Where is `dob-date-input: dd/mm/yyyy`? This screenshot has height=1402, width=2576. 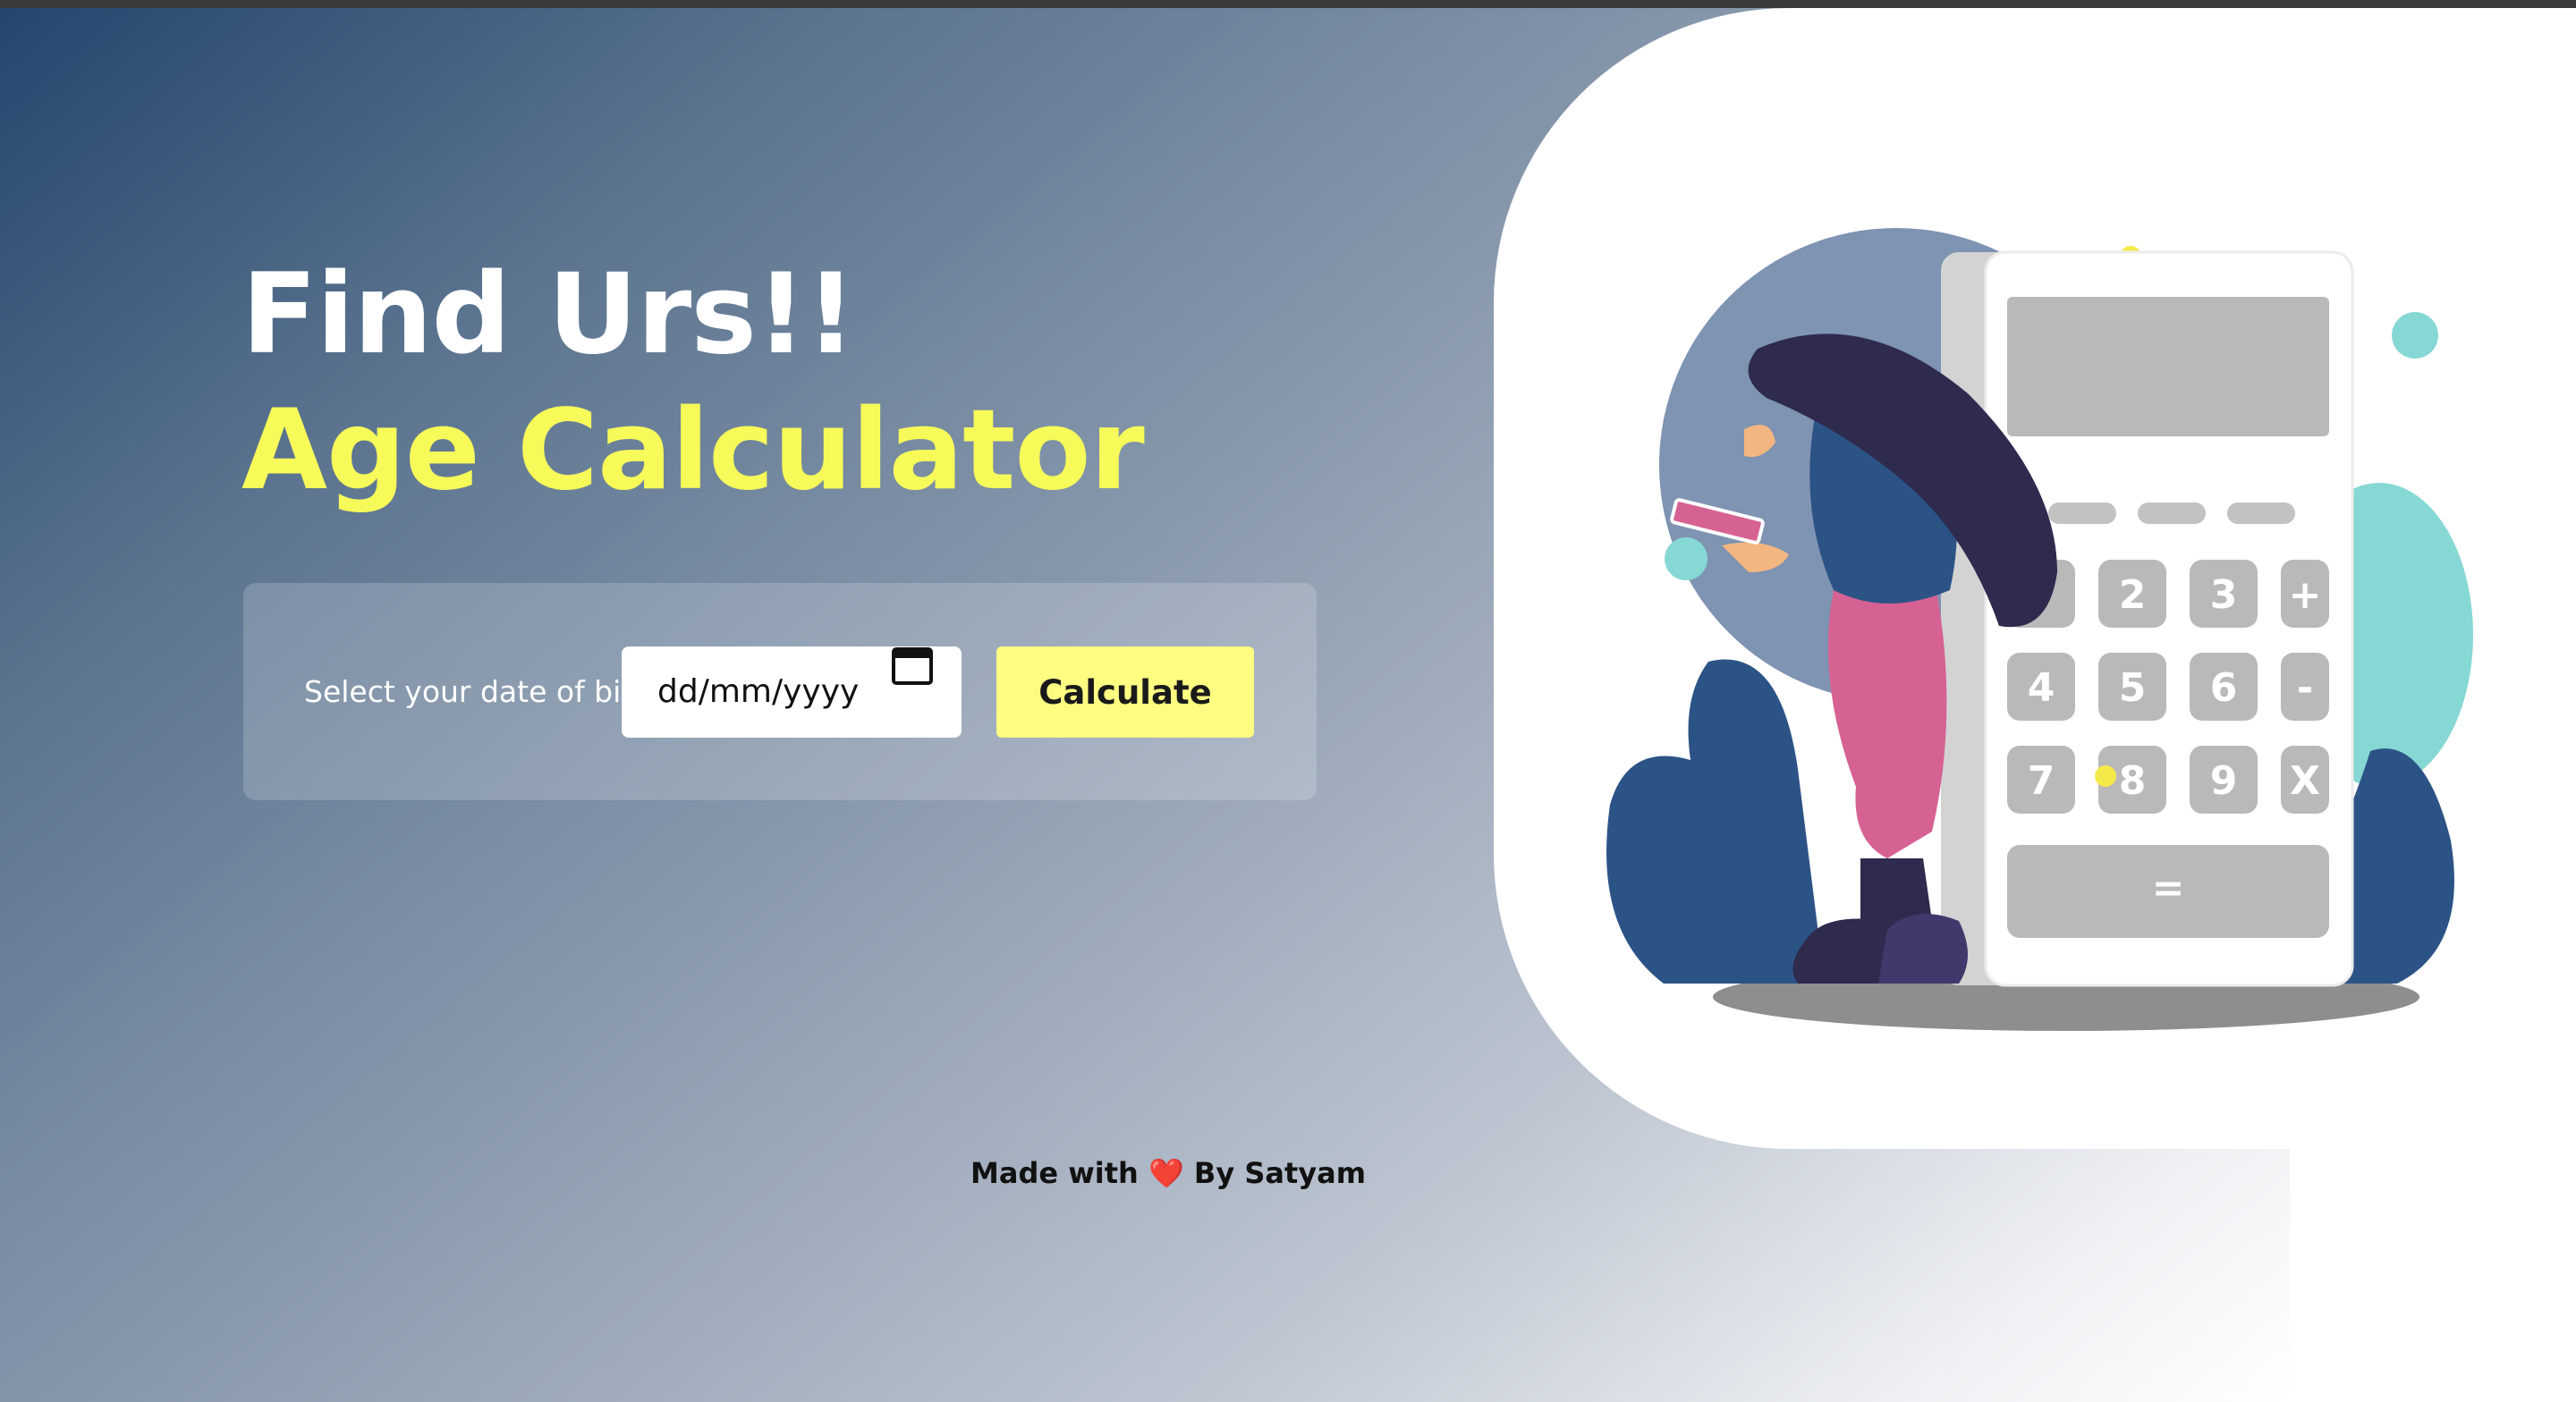 dob-date-input: dd/mm/yyyy is located at coordinates (792, 692).